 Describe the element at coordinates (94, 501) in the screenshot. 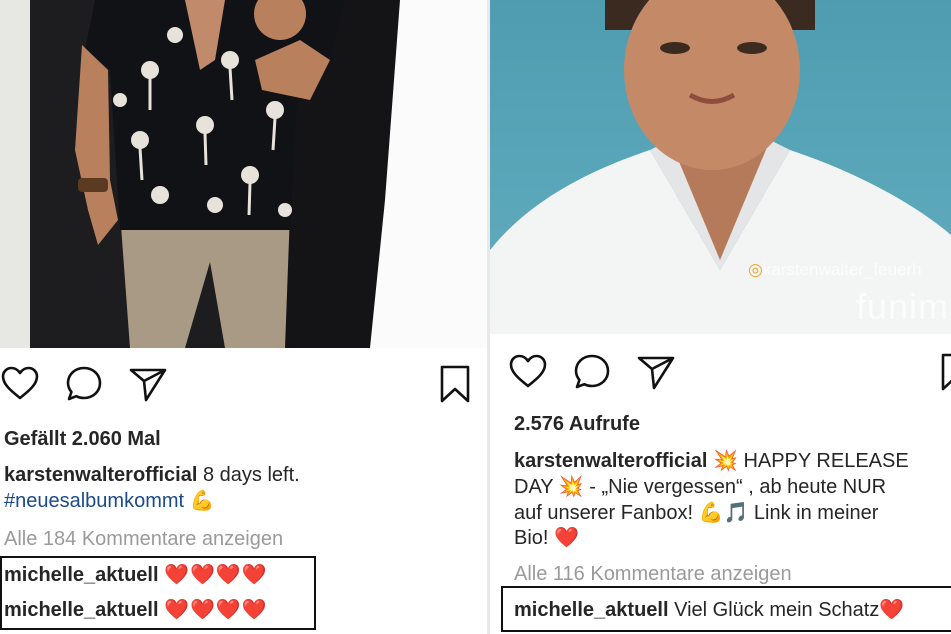

I see `caption-hashtag: #neuesalbumkommt` at that location.